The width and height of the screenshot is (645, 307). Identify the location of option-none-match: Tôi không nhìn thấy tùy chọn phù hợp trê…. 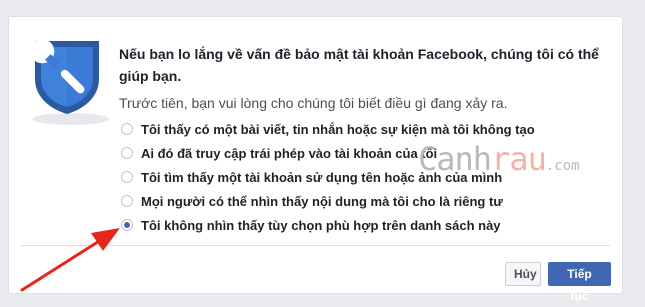
(328, 225).